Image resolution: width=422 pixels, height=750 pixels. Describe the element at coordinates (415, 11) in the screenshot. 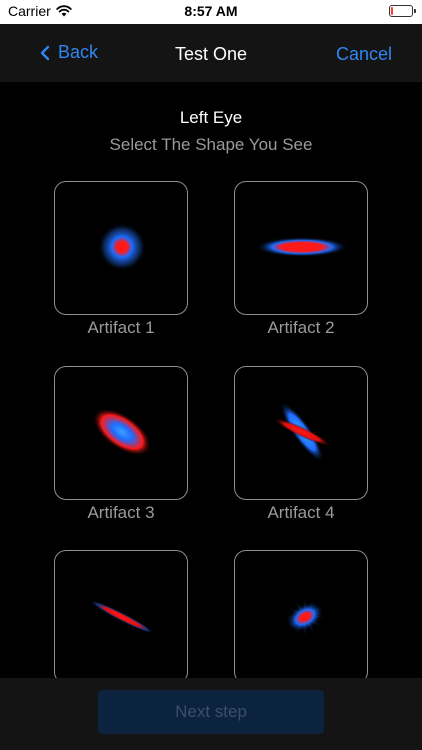

I see `battery-cap` at that location.